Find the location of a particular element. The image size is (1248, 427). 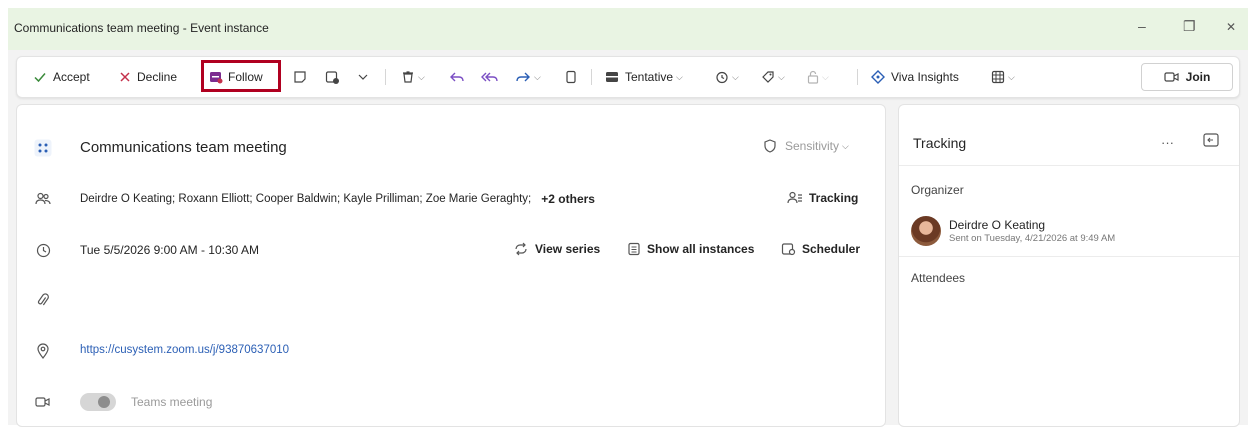

restore-icon: ❐ is located at coordinates (1189, 26).